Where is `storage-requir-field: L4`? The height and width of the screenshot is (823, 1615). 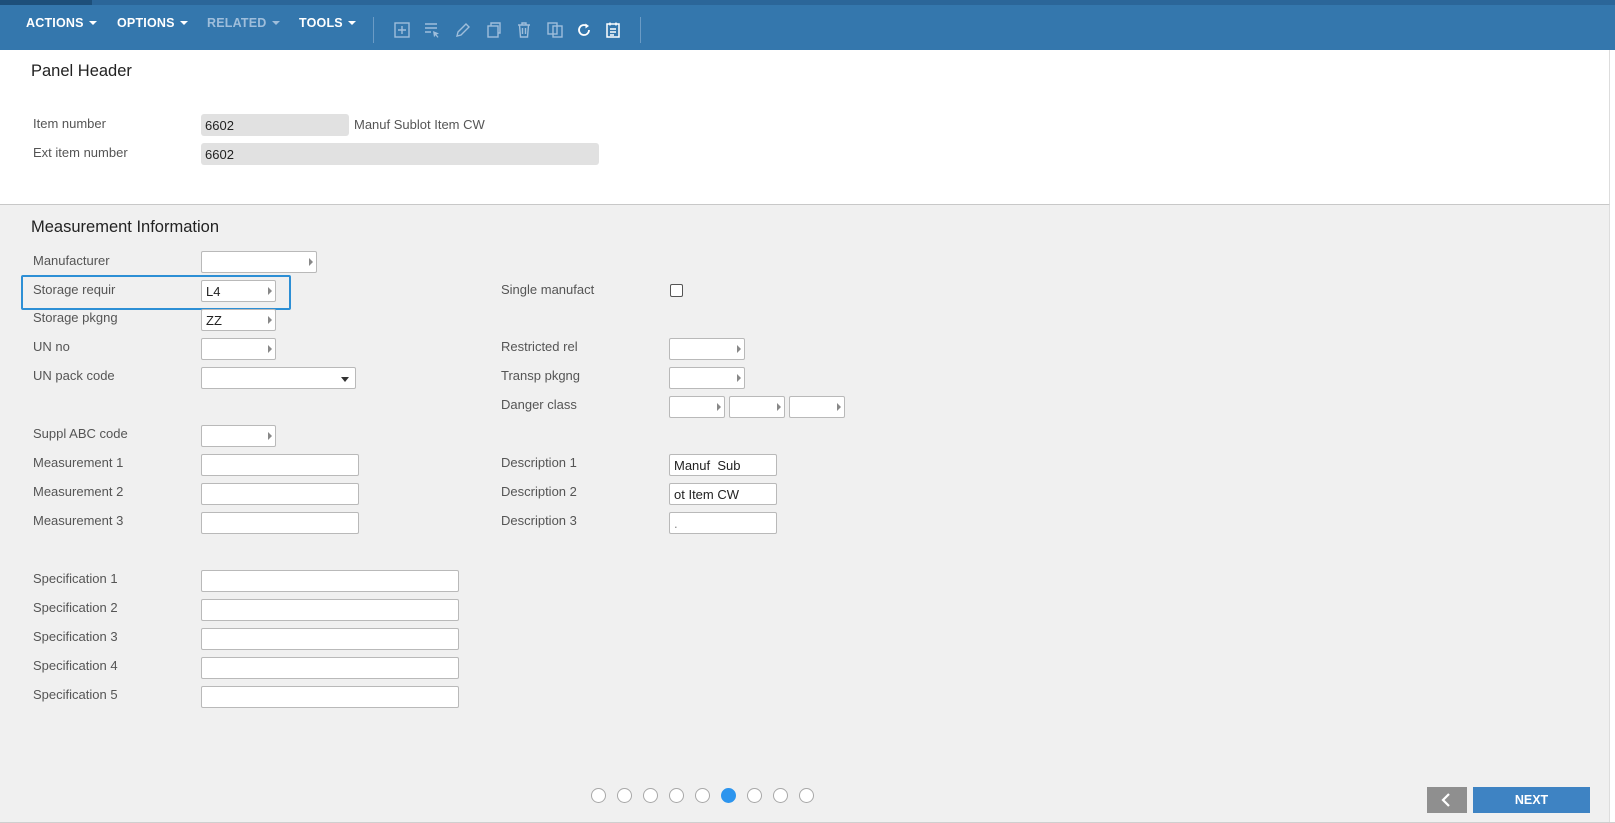 storage-requir-field: L4 is located at coordinates (238, 291).